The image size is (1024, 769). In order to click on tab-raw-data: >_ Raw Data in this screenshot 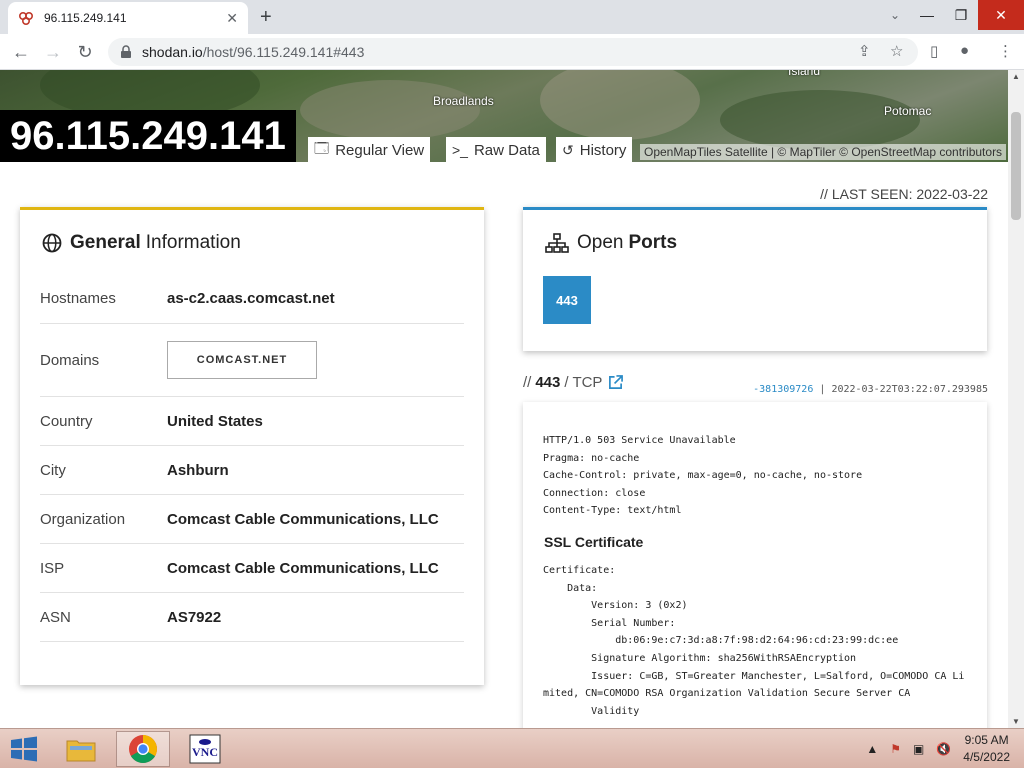, I will do `click(496, 149)`.